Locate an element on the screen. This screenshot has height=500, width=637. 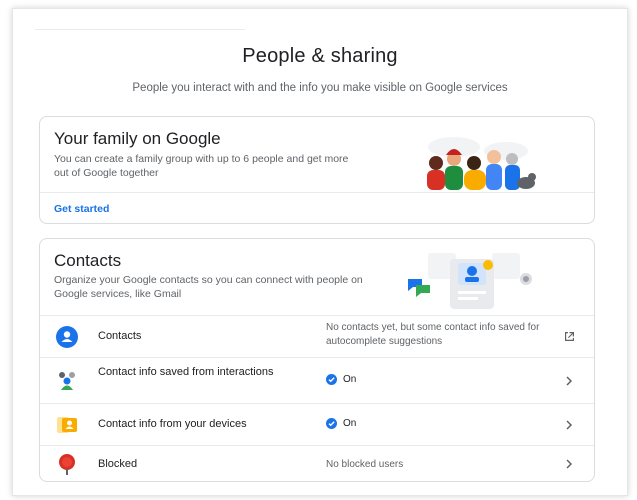
contacts-card-title: Contacts is located at coordinates (88, 260).